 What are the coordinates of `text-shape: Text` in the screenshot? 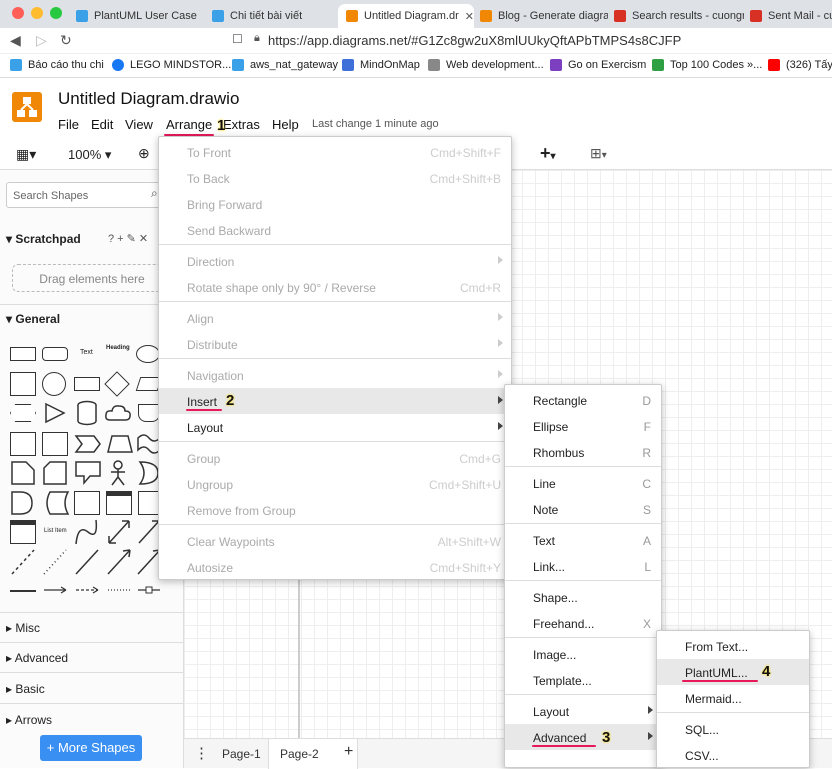 It's located at (86, 352).